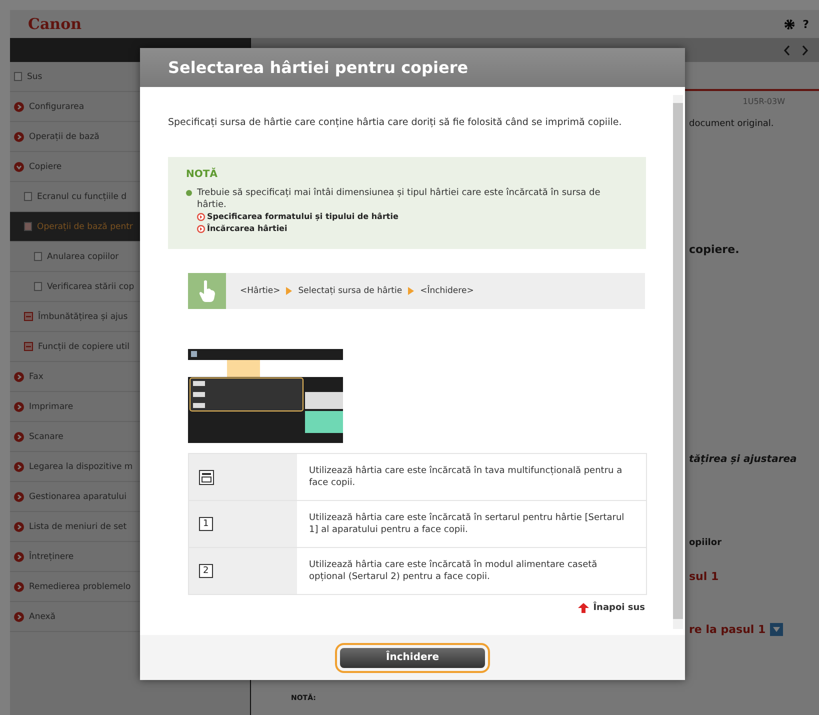 The image size is (819, 715). What do you see at coordinates (447, 291) in the screenshot?
I see `step-label: <Închidere>` at bounding box center [447, 291].